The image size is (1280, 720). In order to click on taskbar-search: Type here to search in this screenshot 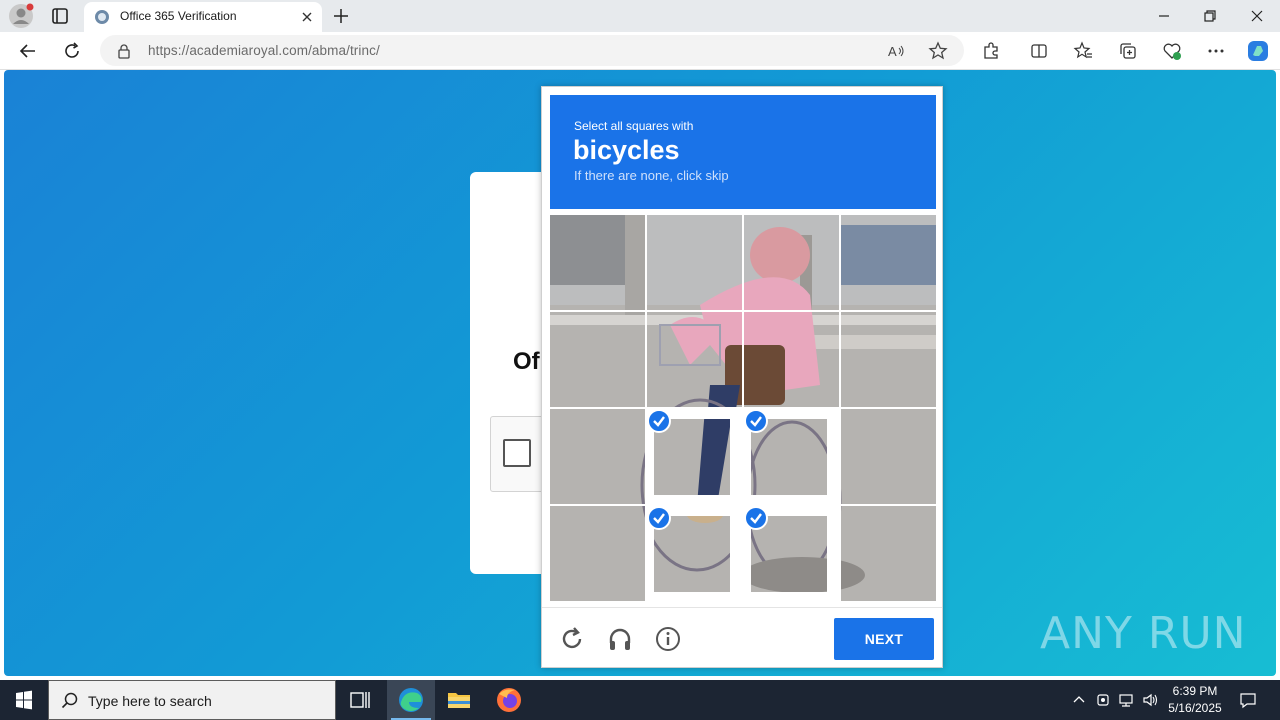, I will do `click(192, 700)`.